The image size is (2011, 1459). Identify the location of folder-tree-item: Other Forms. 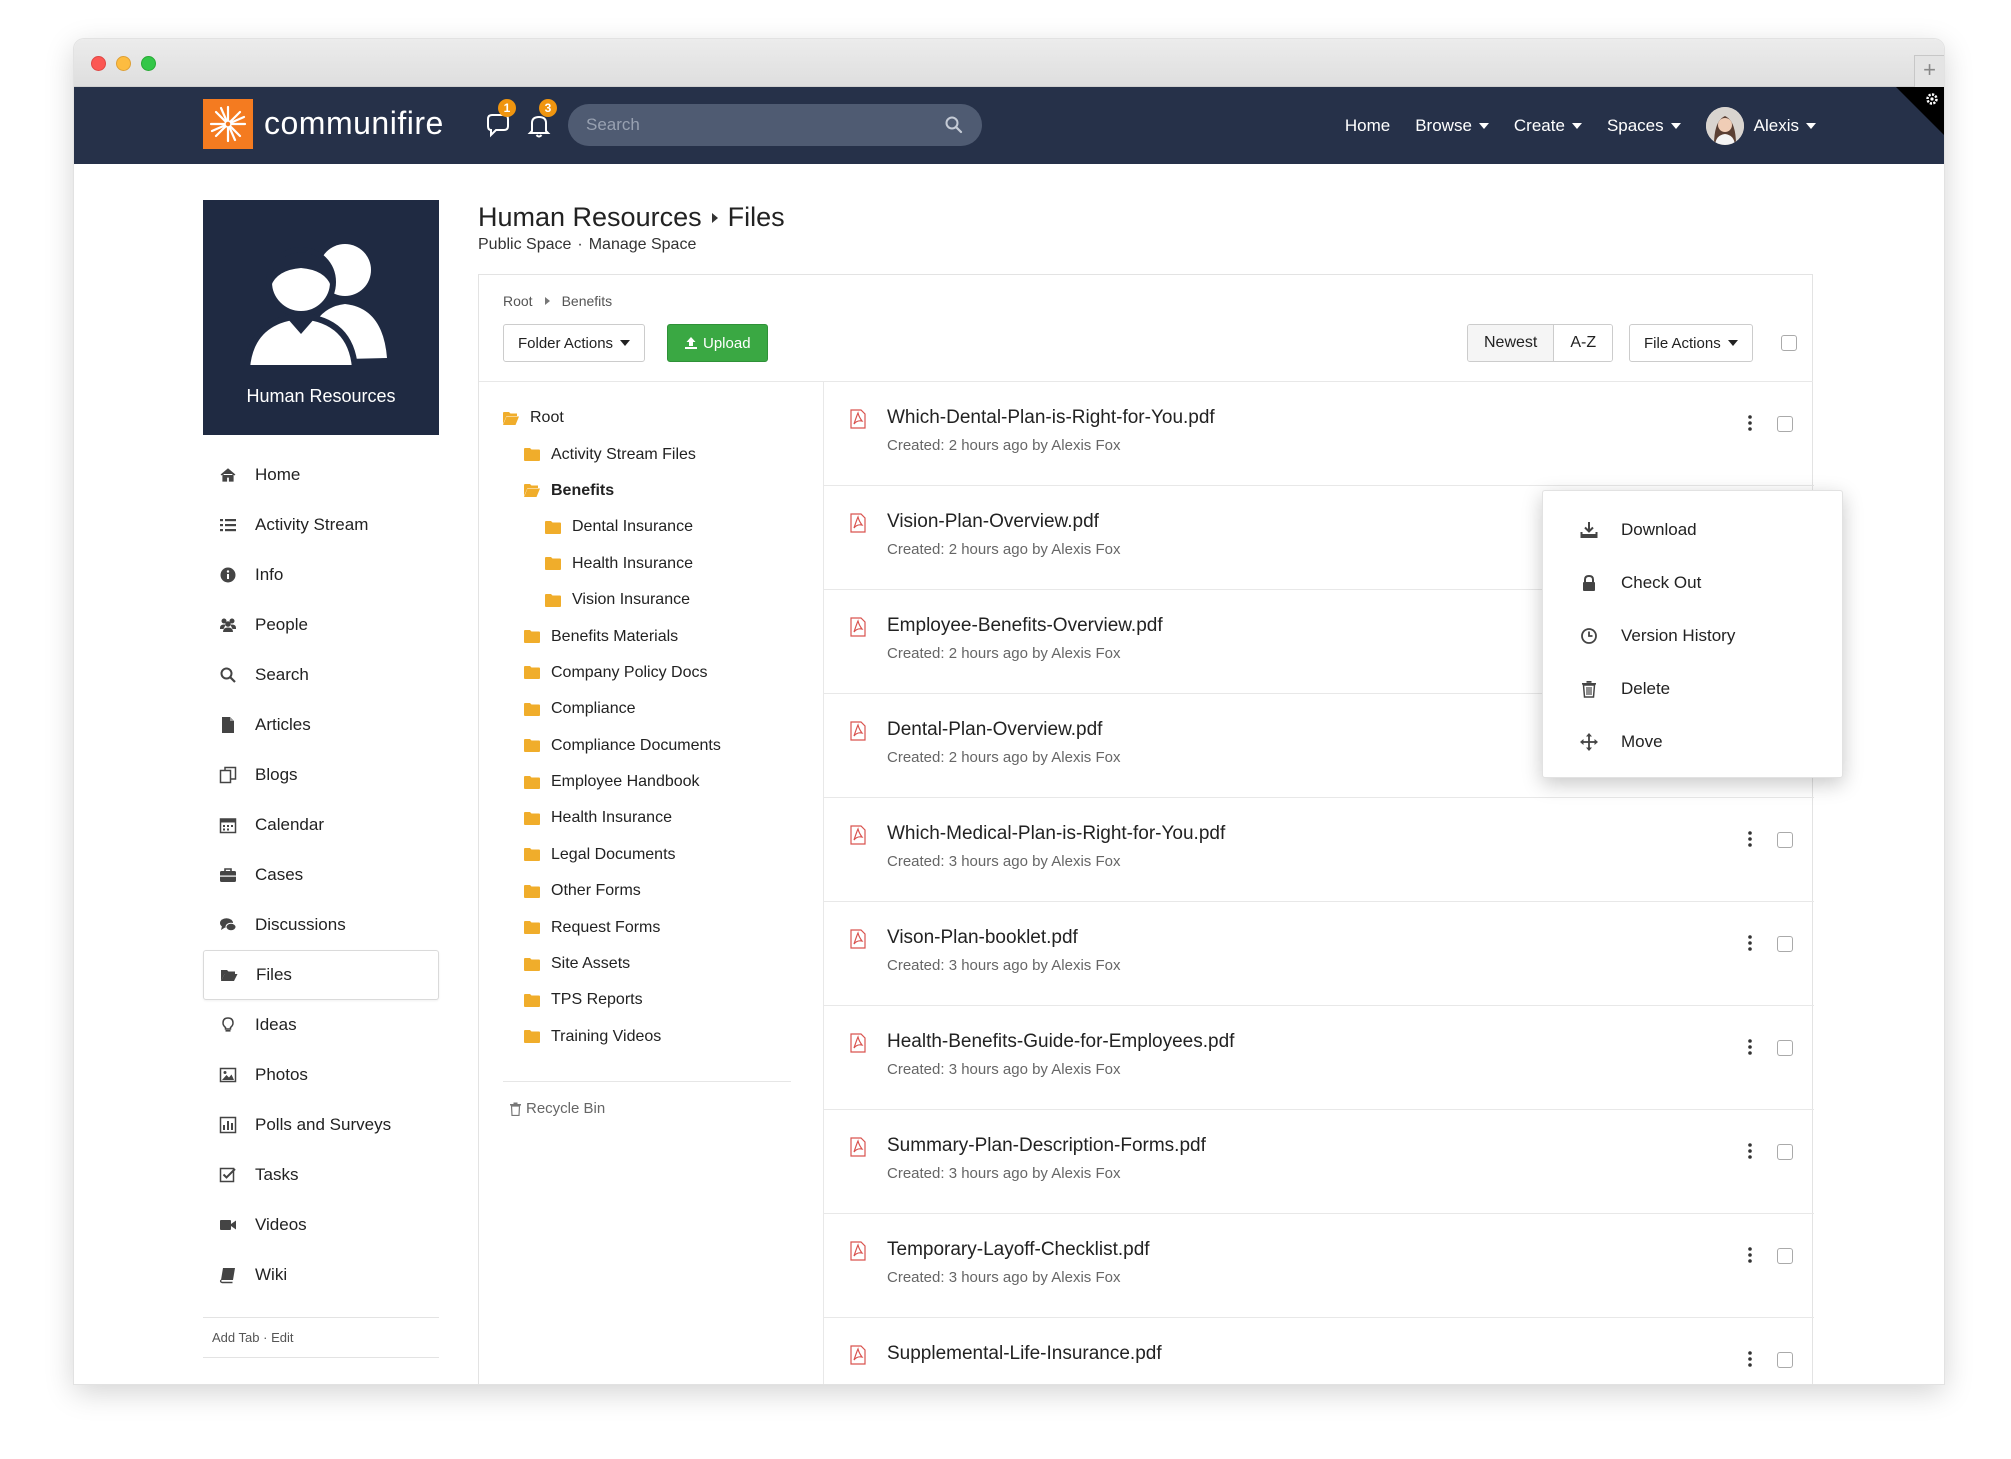
(612, 891).